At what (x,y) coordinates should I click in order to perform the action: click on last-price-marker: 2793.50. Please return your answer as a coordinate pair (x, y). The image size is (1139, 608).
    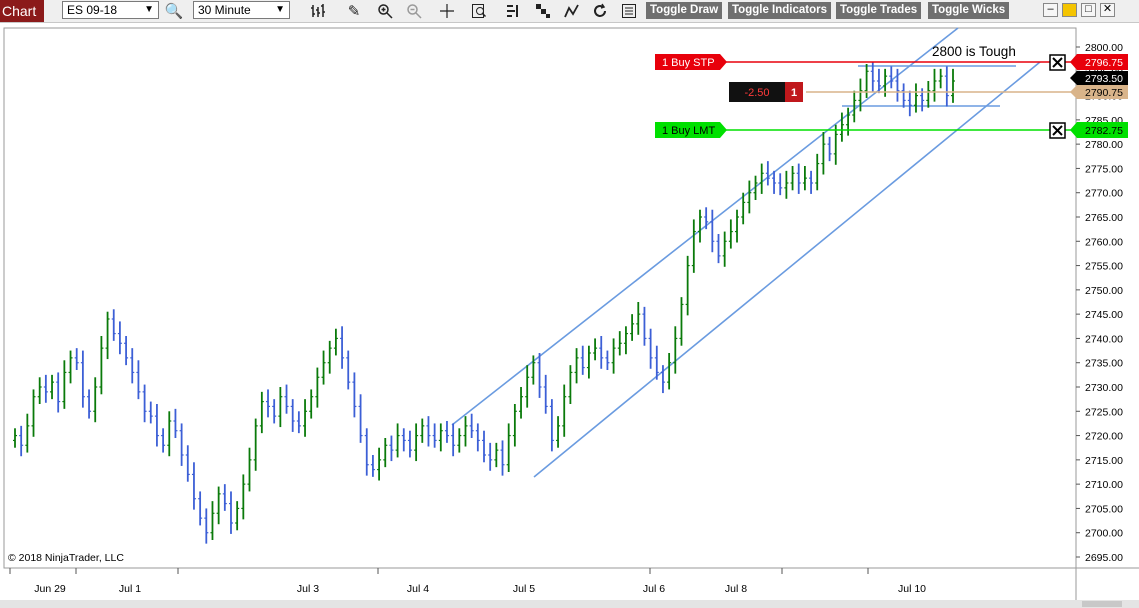
    Looking at the image, I should click on (1099, 78).